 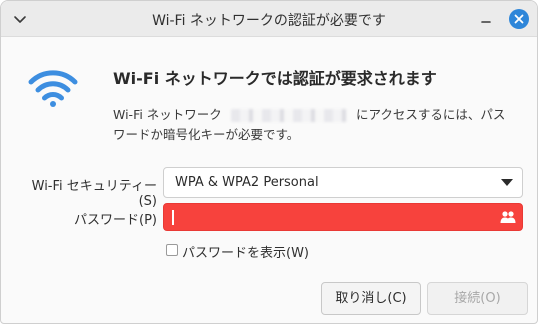 What do you see at coordinates (245, 253) in the screenshot?
I see `show-password-label: パスワードを表示(W)` at bounding box center [245, 253].